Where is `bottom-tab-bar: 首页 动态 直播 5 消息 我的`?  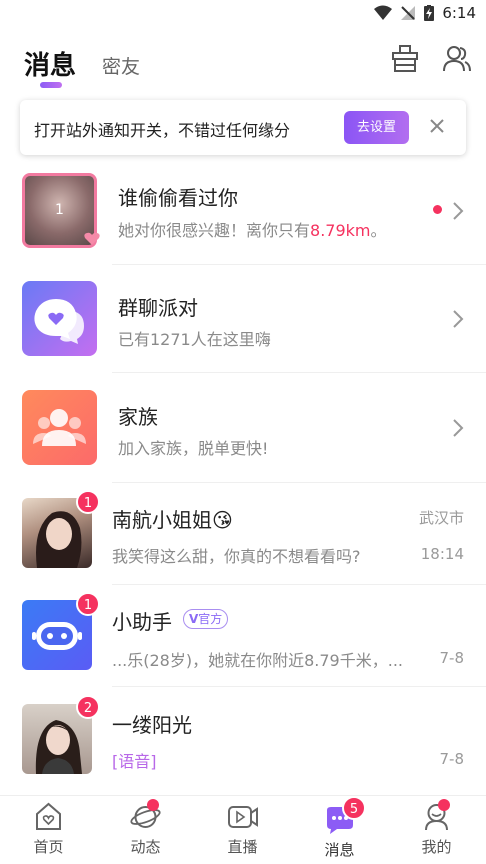
bottom-tab-bar: 首页 动态 直播 5 消息 我的 is located at coordinates (243, 829).